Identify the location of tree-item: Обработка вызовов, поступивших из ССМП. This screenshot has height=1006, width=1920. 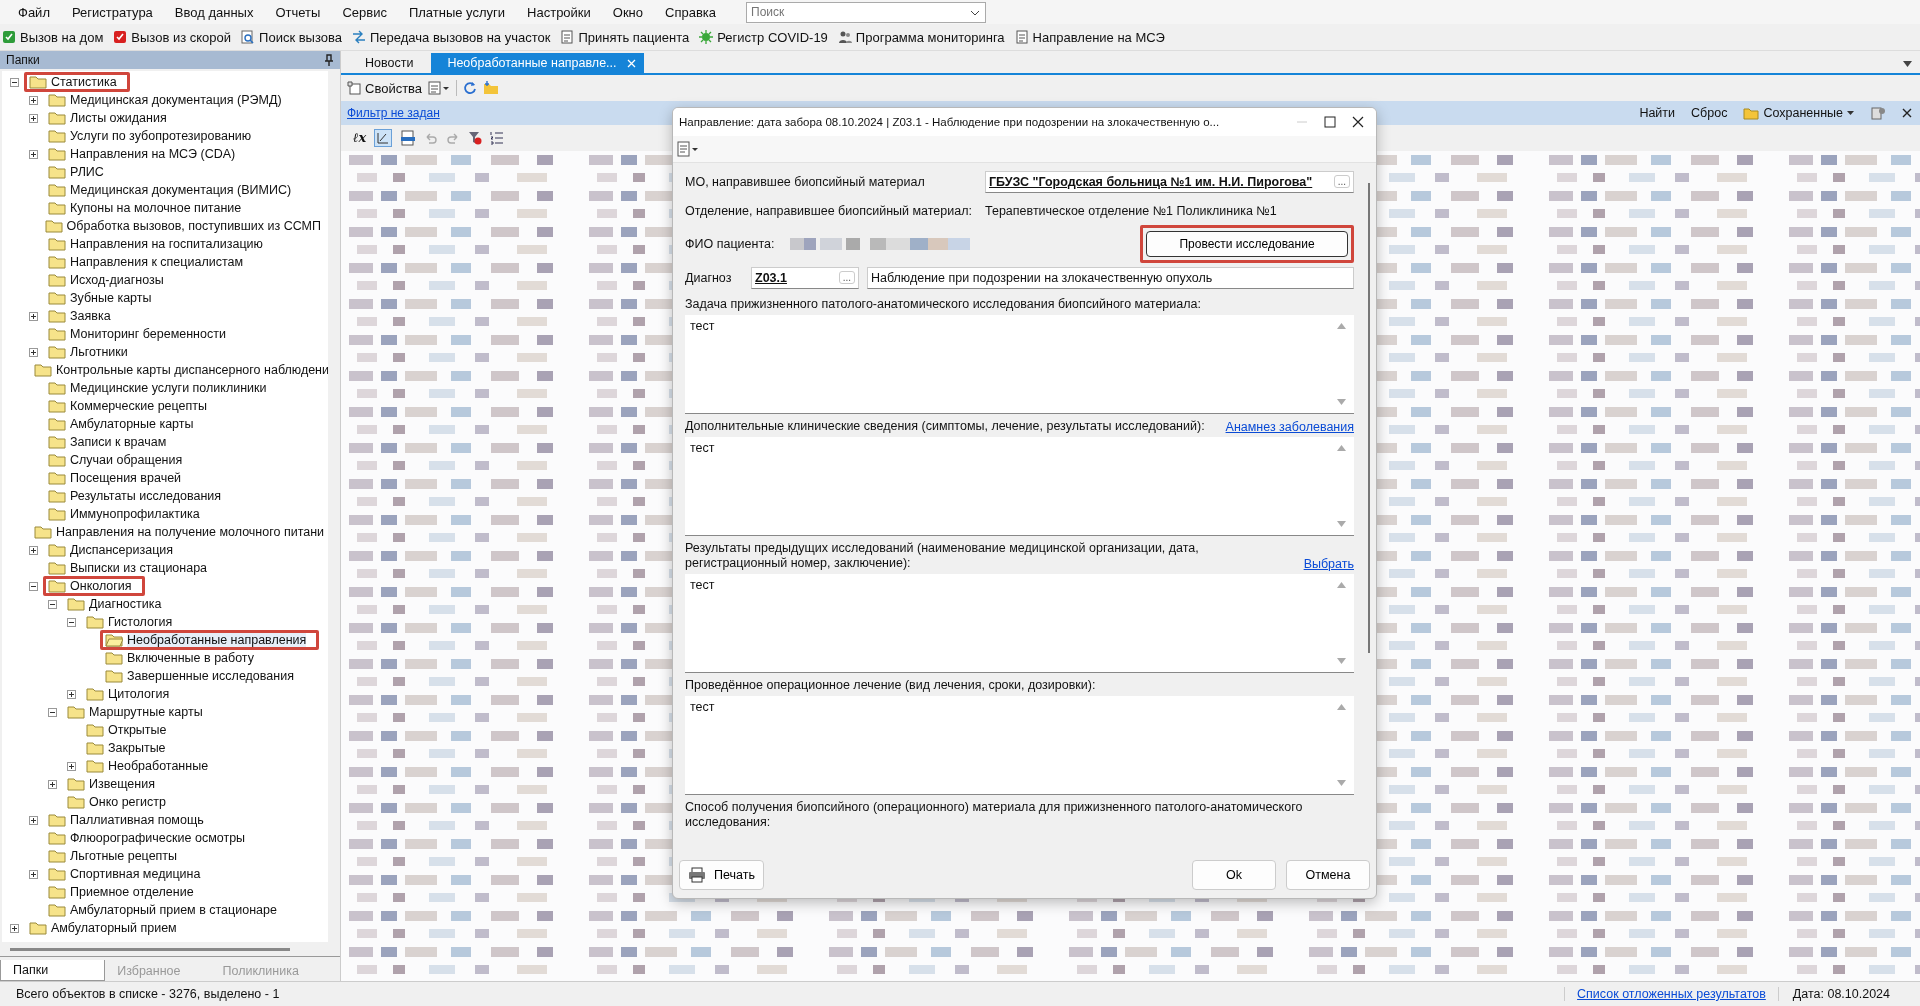
(183, 226).